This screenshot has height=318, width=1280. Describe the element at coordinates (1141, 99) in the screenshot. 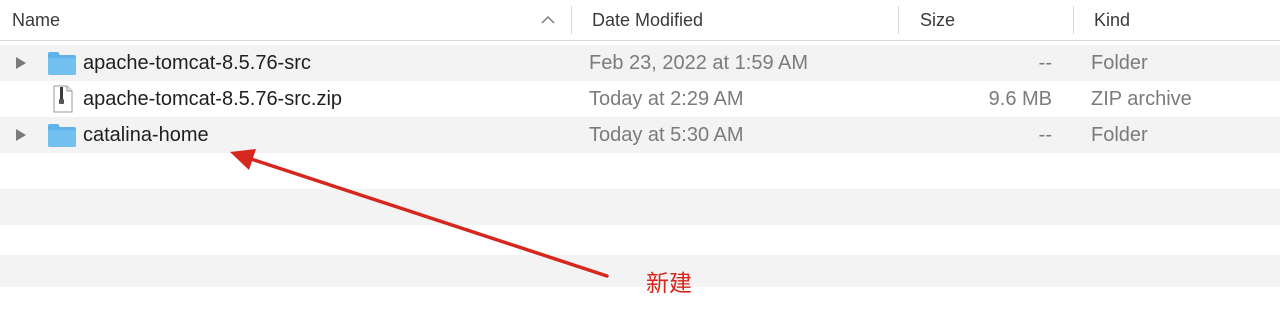

I see `file-kind: ZIP archive` at that location.